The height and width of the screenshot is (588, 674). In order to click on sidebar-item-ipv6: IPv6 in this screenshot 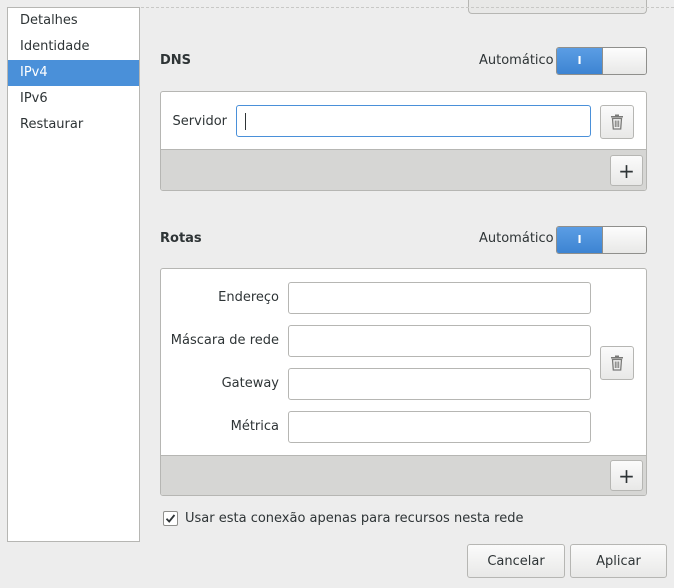, I will do `click(73, 99)`.